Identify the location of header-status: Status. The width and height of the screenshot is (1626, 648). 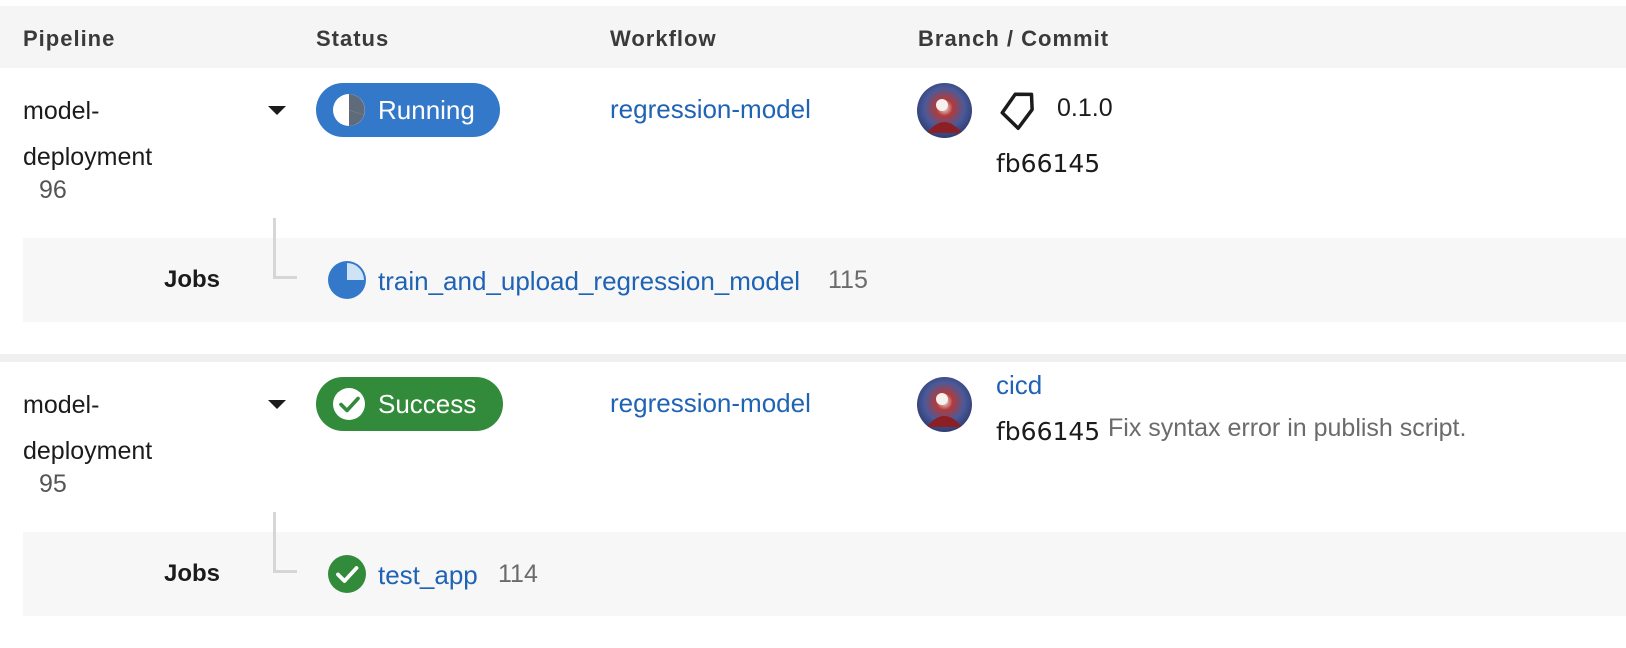
(353, 38).